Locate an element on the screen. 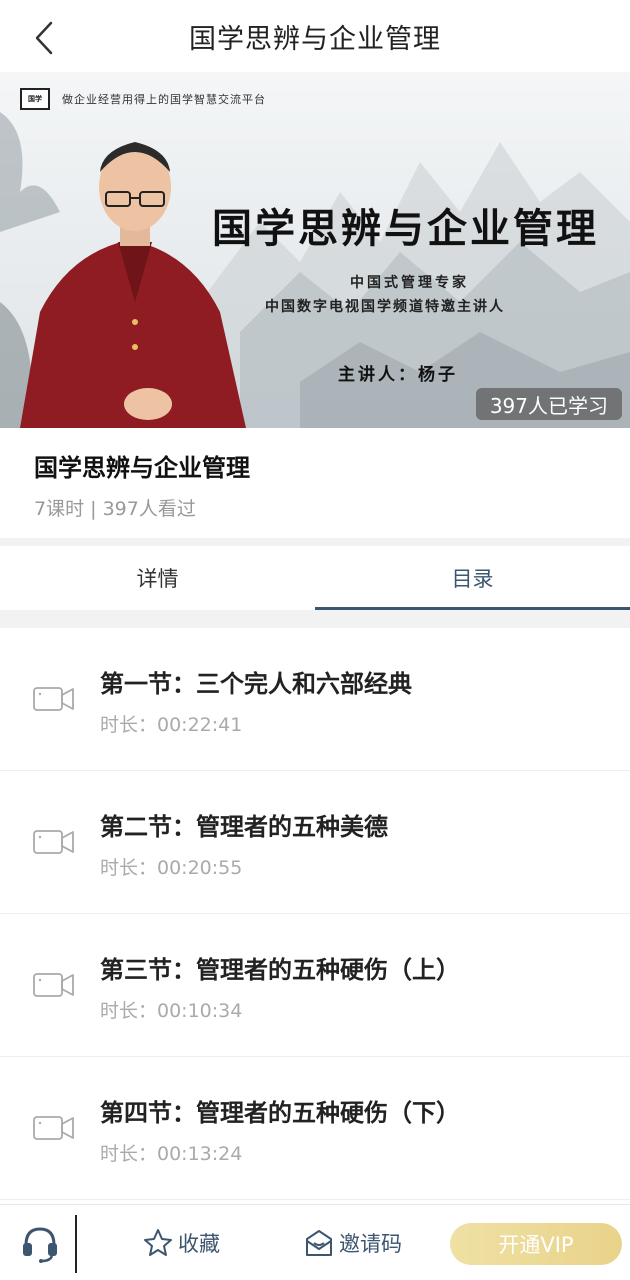 This screenshot has height=1280, width=630. course-title: 国学思辨与企业管理 is located at coordinates (142, 468).